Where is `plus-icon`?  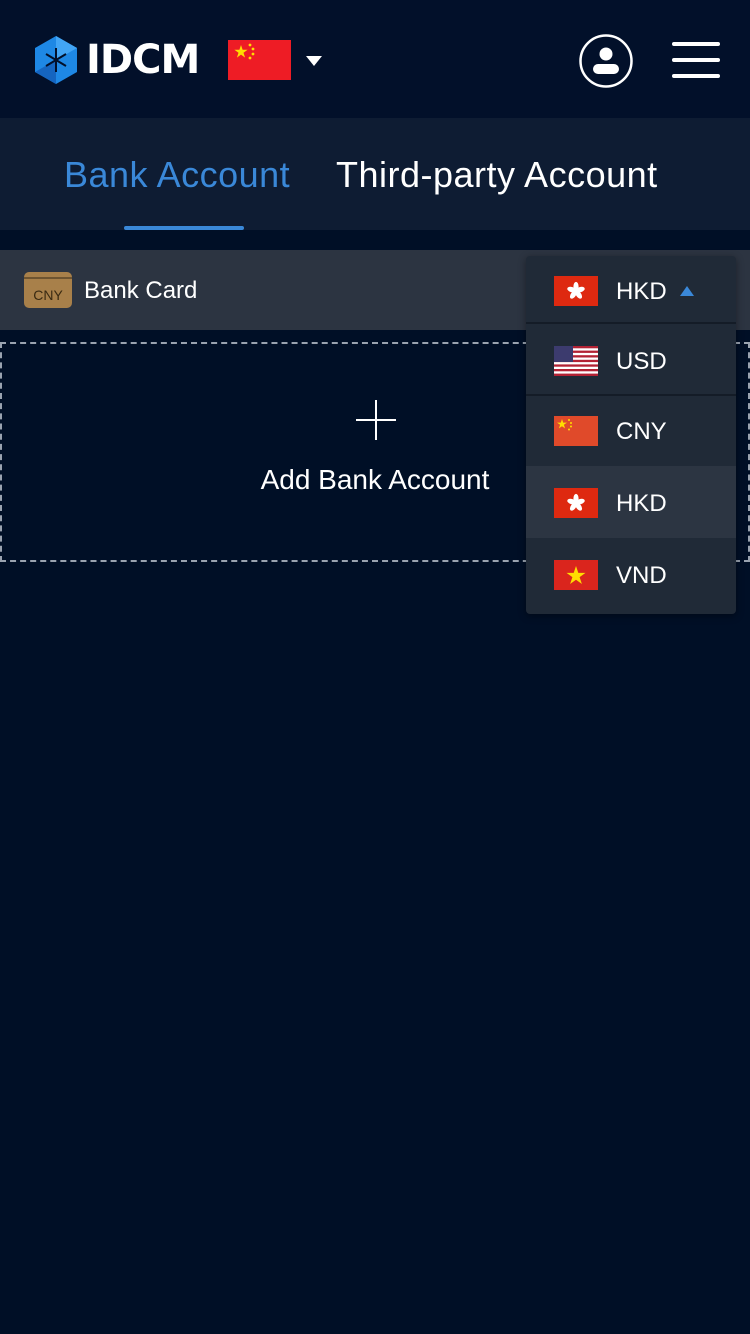
plus-icon is located at coordinates (376, 420).